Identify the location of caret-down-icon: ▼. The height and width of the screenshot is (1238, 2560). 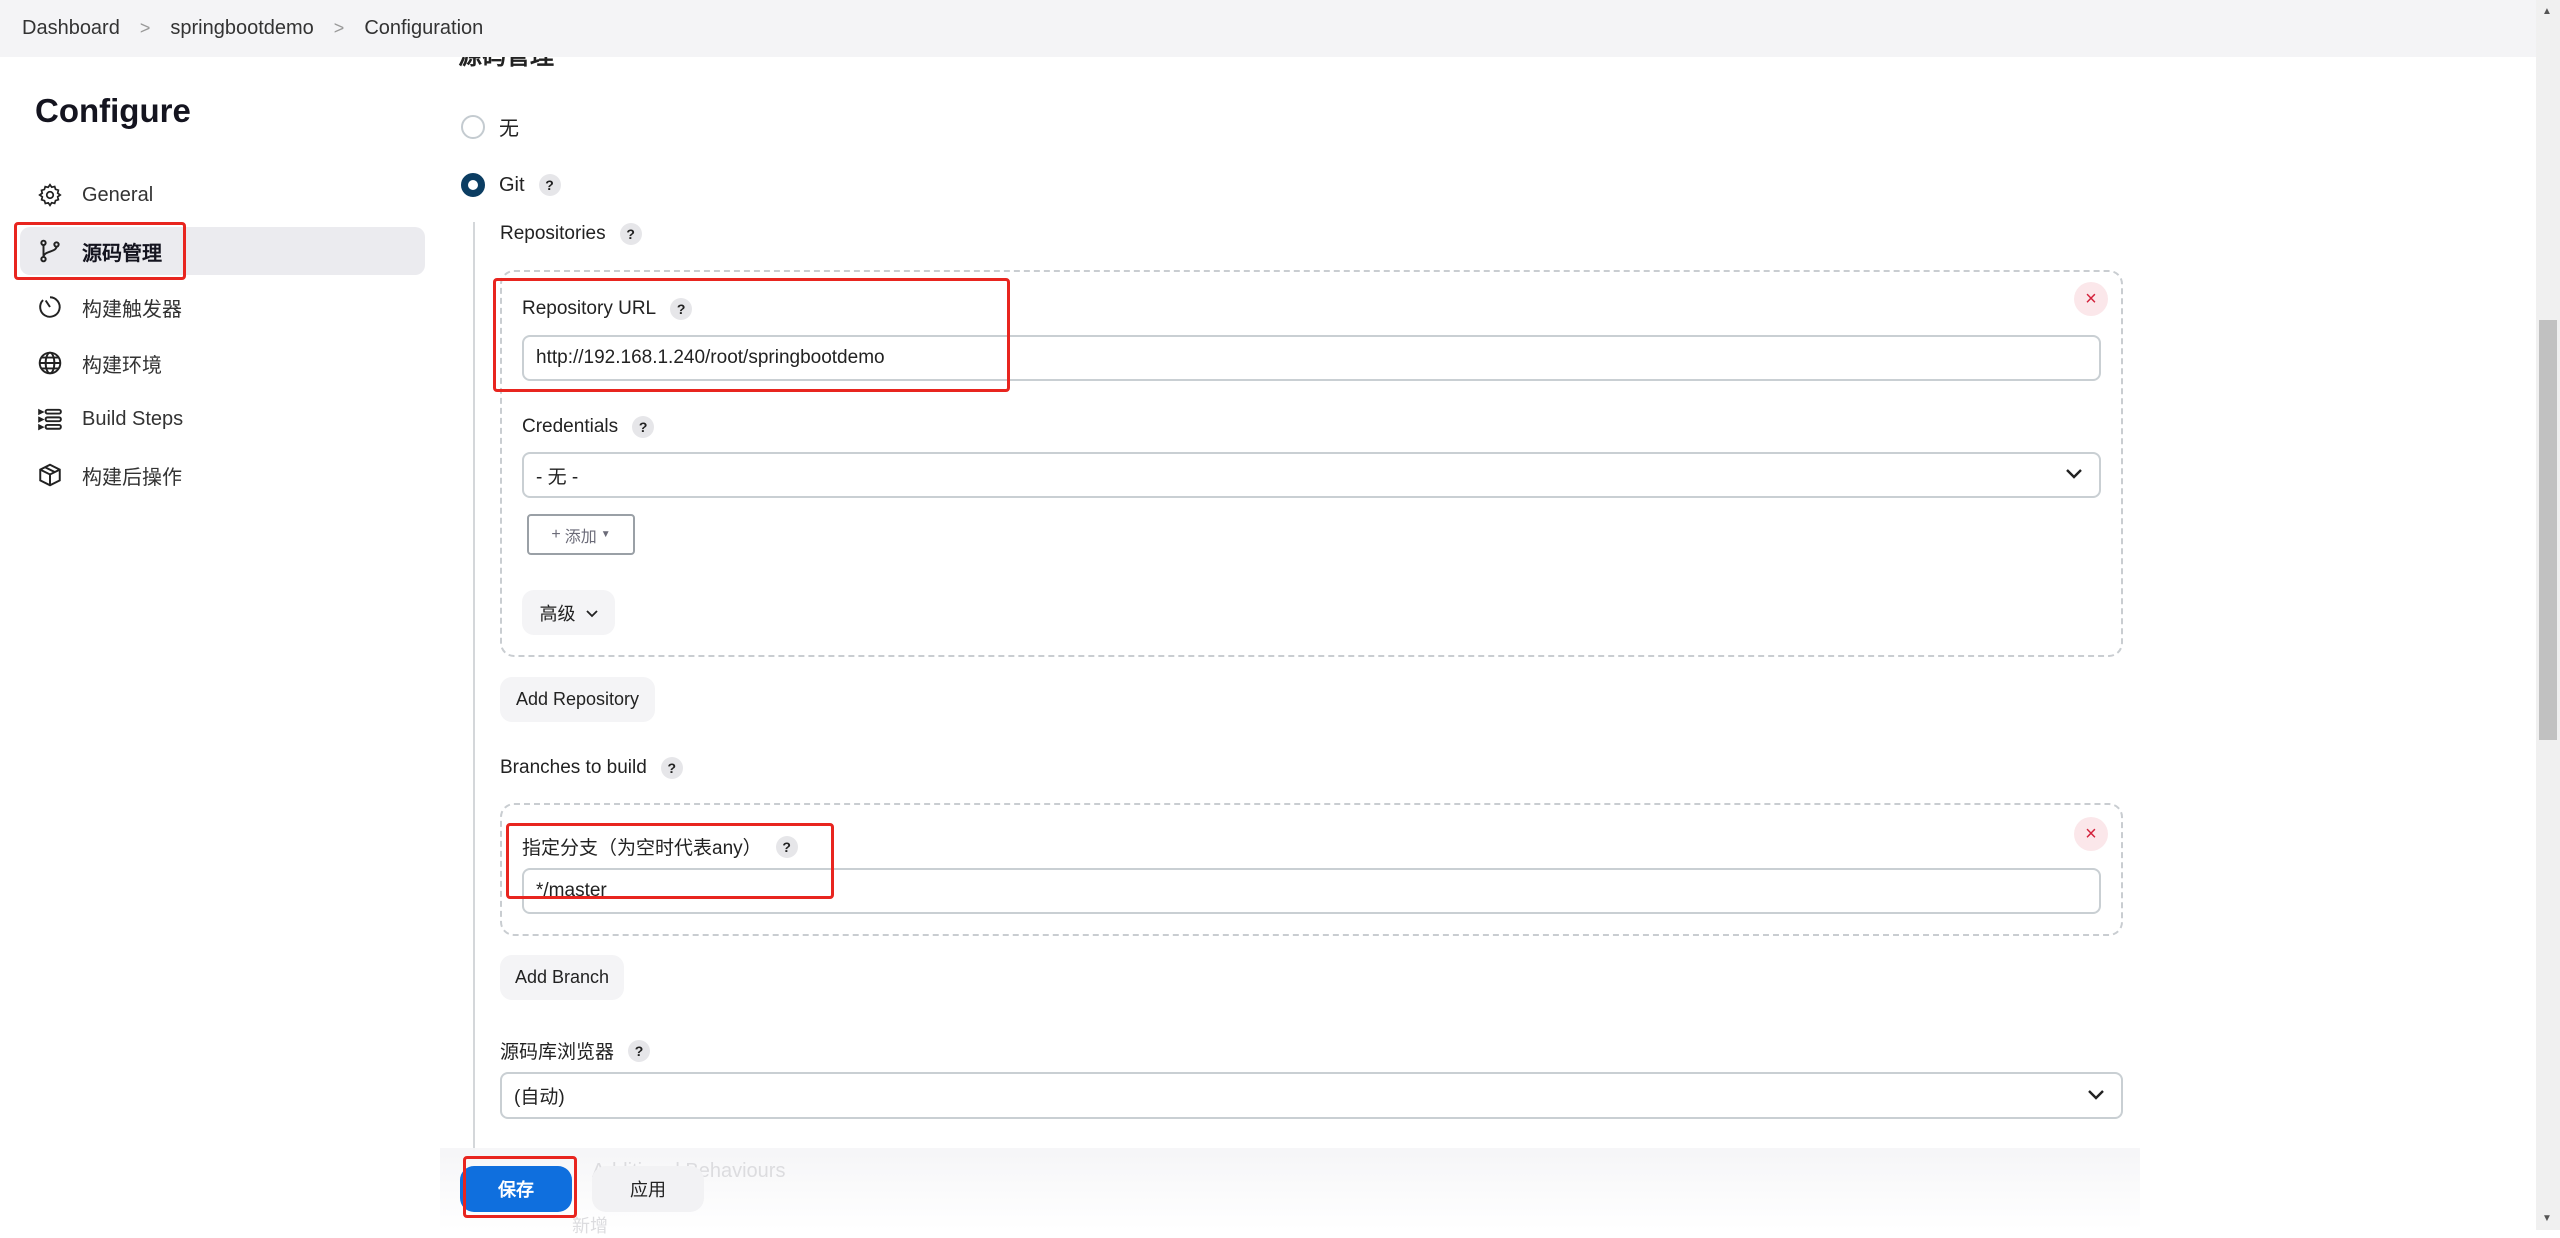
(605, 534).